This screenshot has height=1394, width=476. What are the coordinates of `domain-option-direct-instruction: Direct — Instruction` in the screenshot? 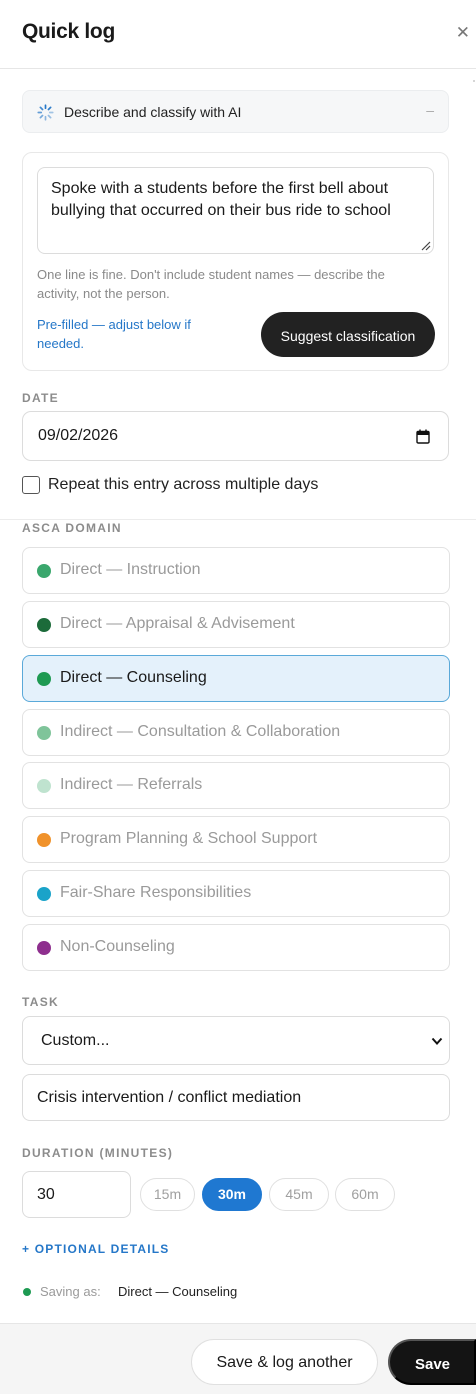 It's located at (236, 570).